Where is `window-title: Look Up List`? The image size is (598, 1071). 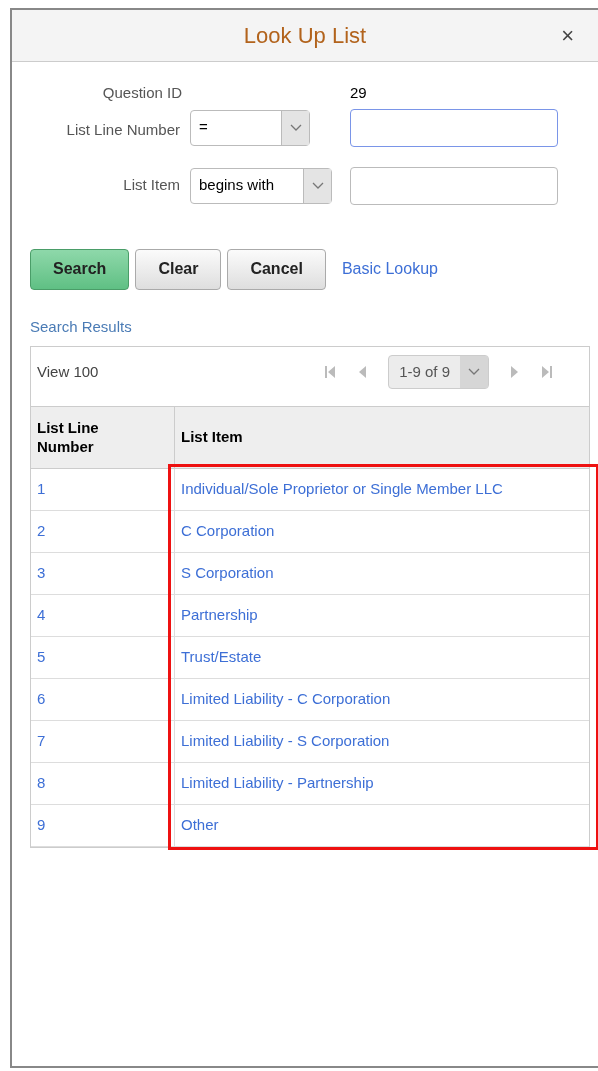 window-title: Look Up List is located at coordinates (305, 36).